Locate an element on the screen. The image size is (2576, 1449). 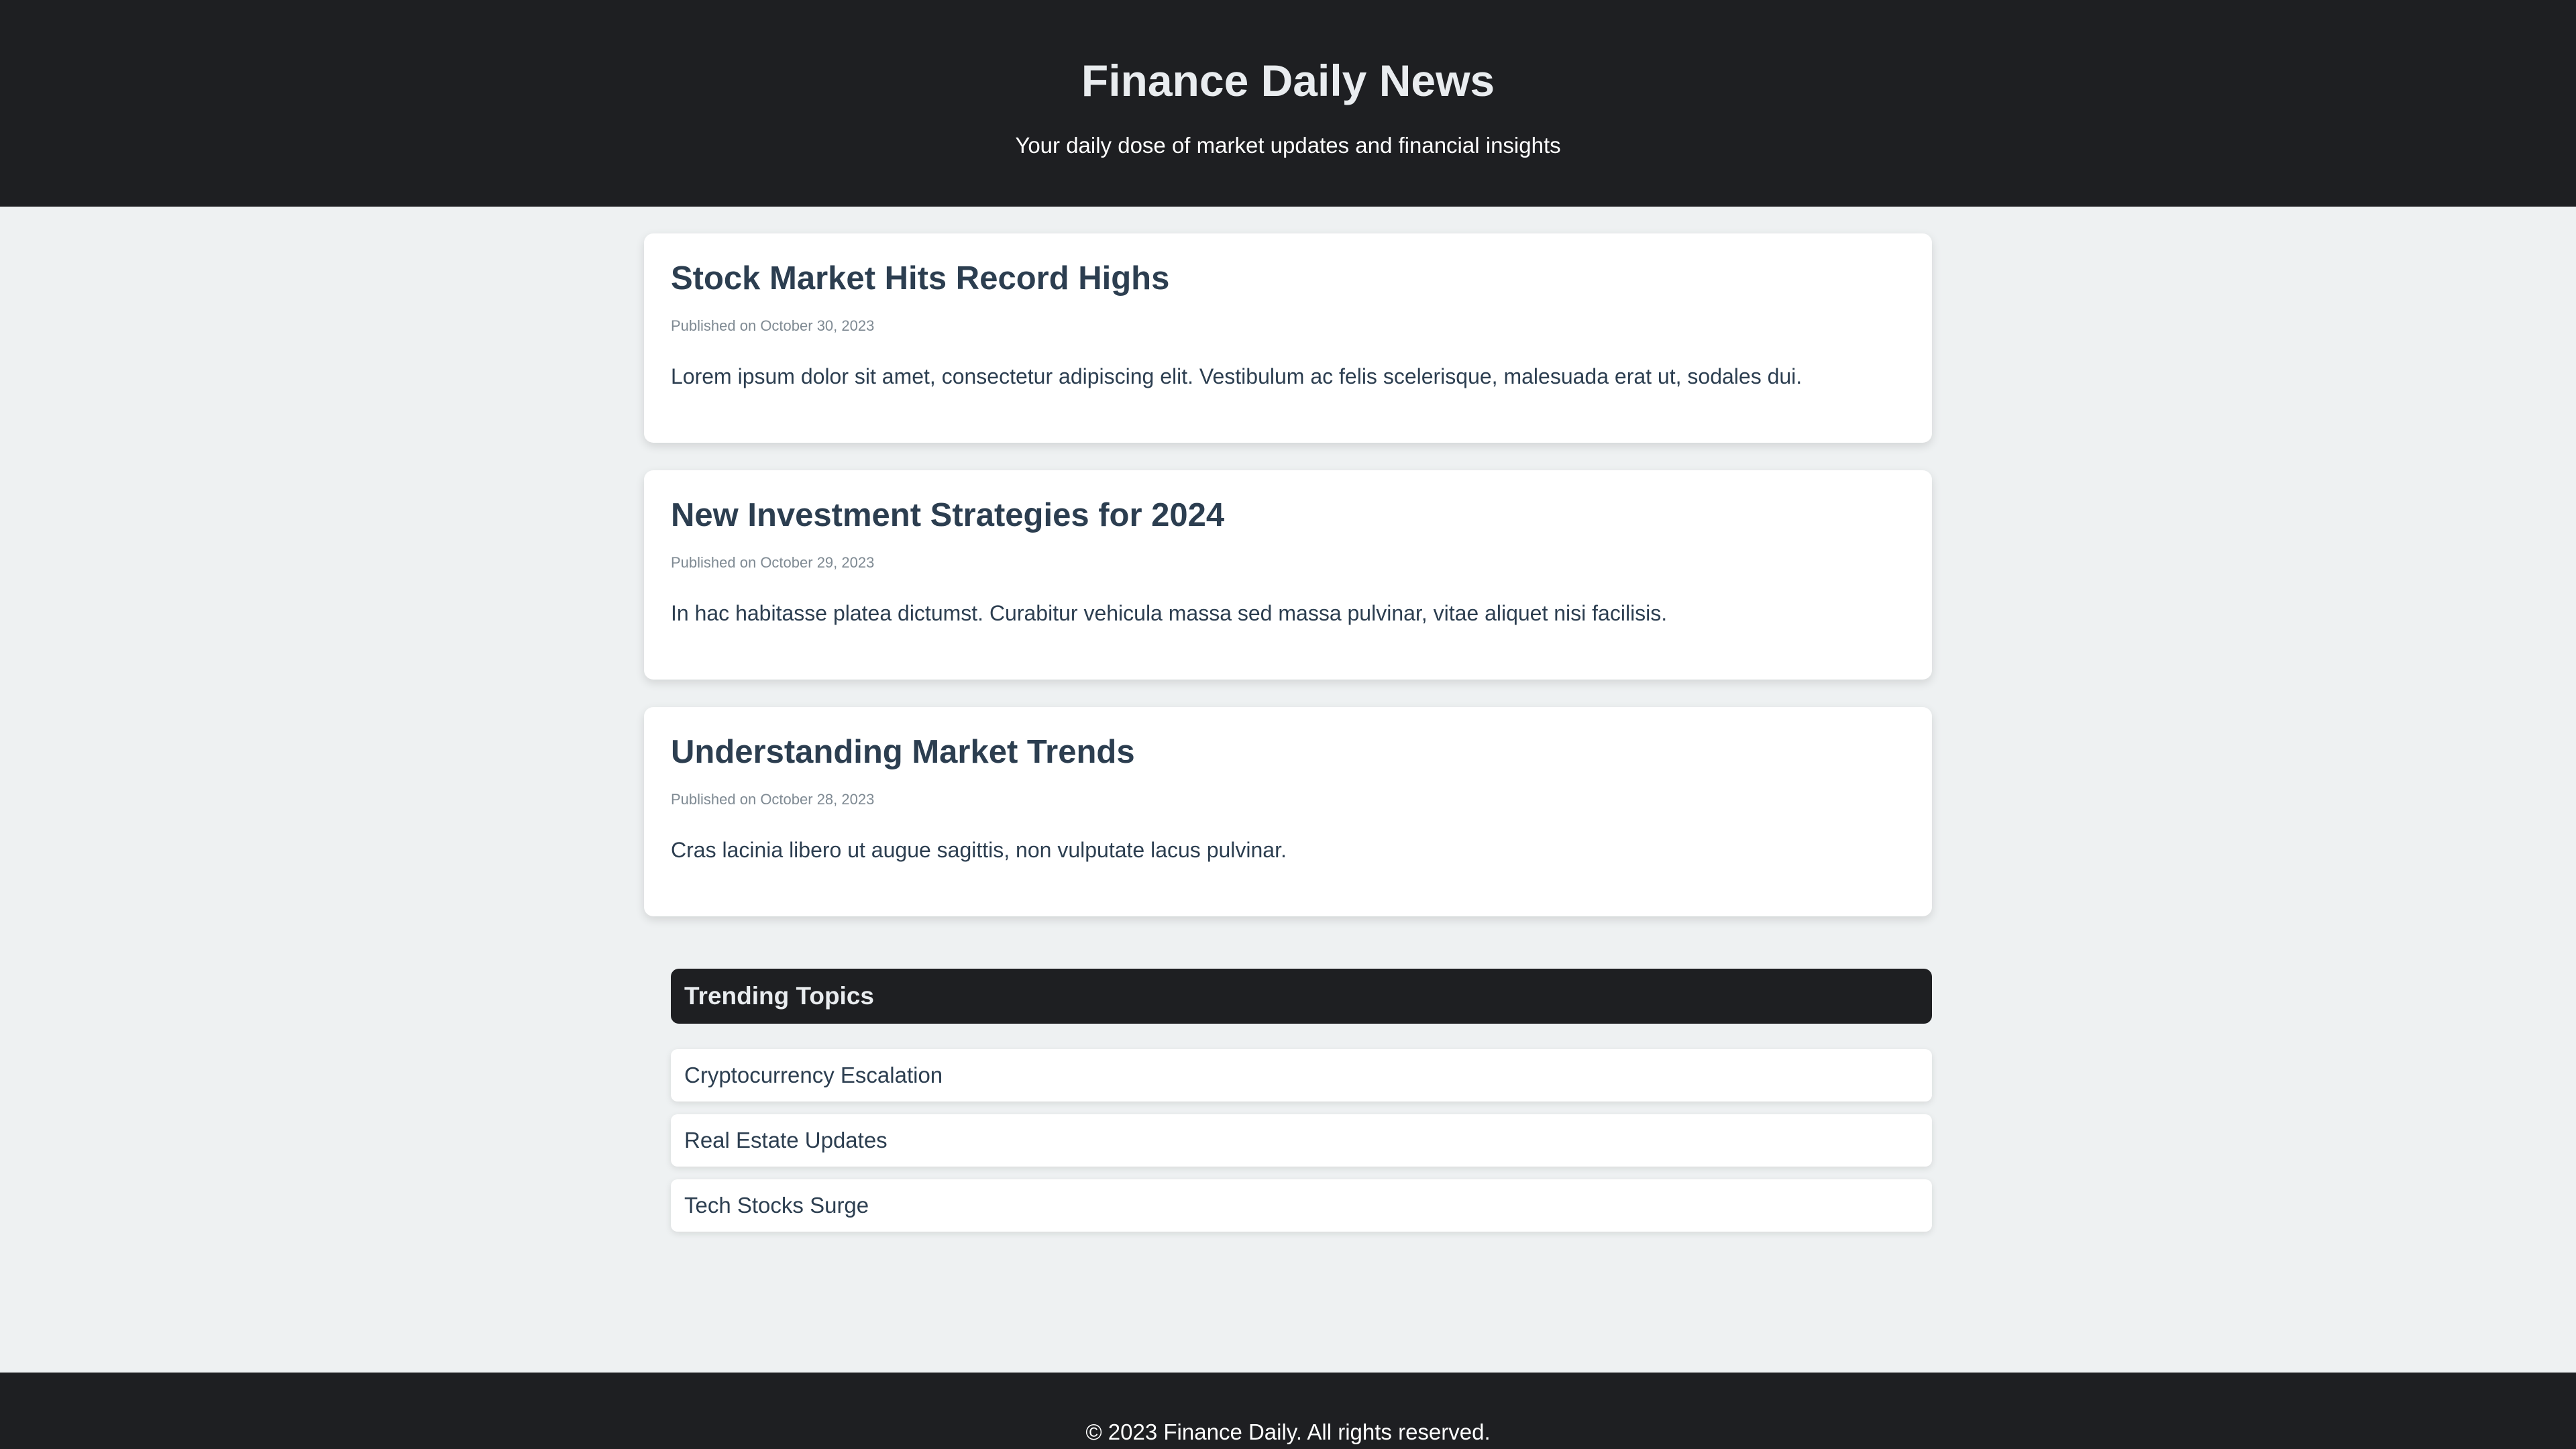
article-title: Stock Market Hits Record Highs is located at coordinates (920, 278).